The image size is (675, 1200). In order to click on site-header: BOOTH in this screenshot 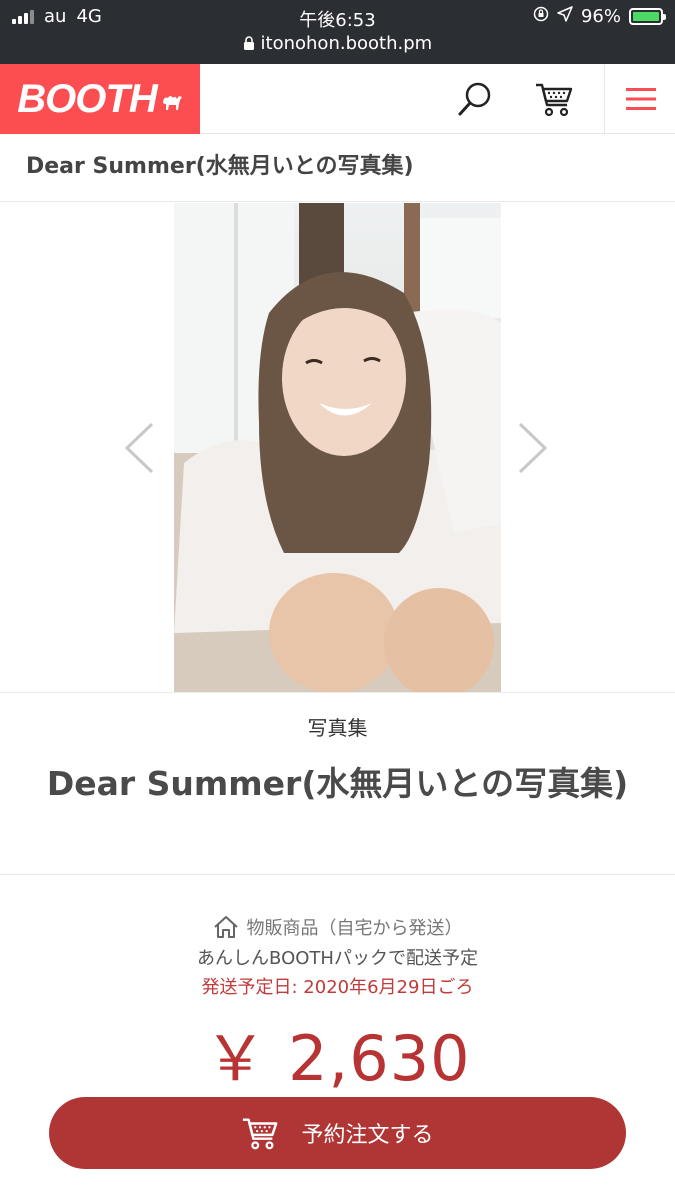, I will do `click(337, 99)`.